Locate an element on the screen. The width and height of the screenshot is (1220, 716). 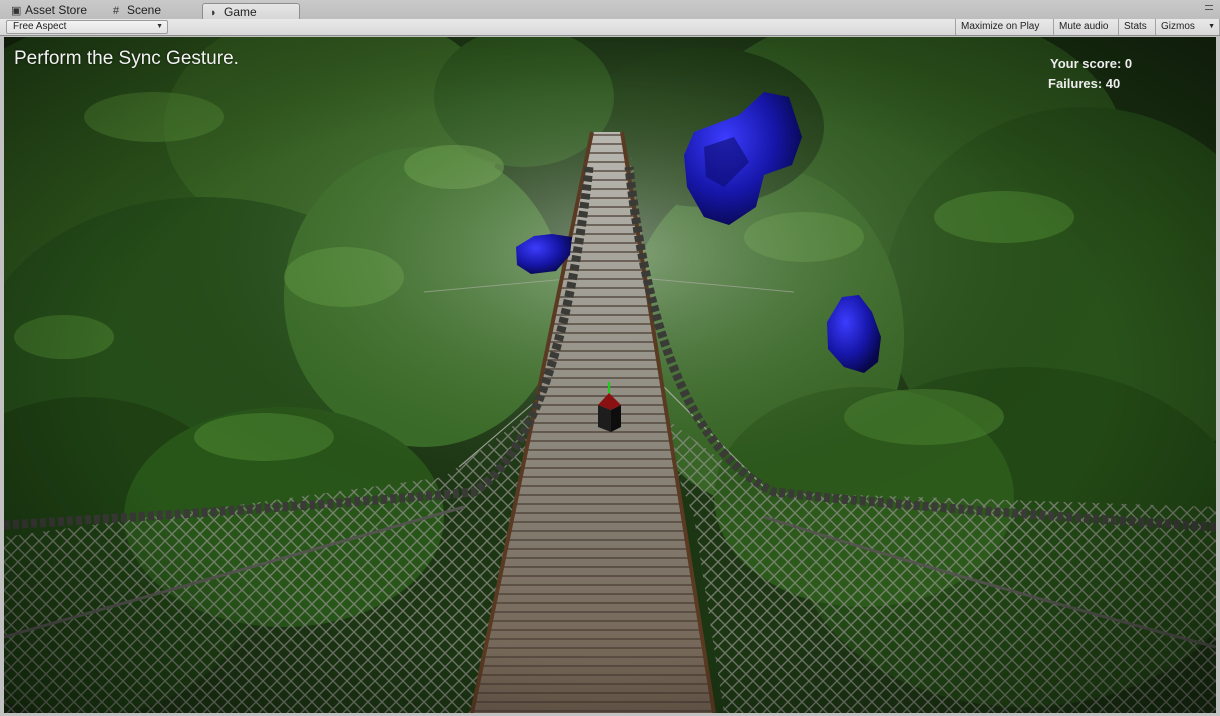
aspect-dropdown: Free Aspect ▼ is located at coordinates (87, 27).